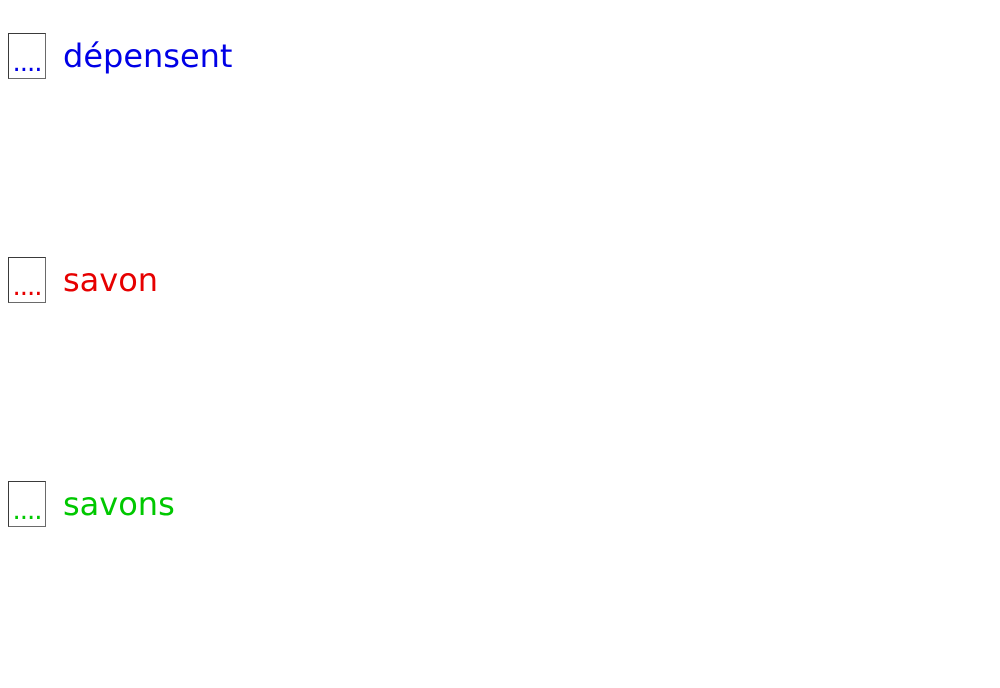 The image size is (1000, 688). I want to click on answer-option-1: .... dépensent, so click(120, 56).